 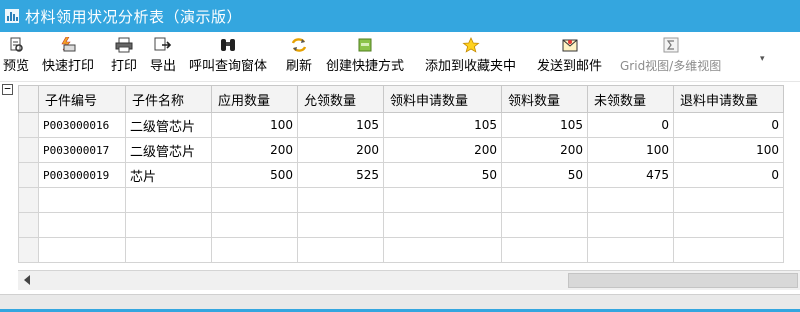 What do you see at coordinates (630, 125) in the screenshot?
I see `cell-unissued-qty: 0` at bounding box center [630, 125].